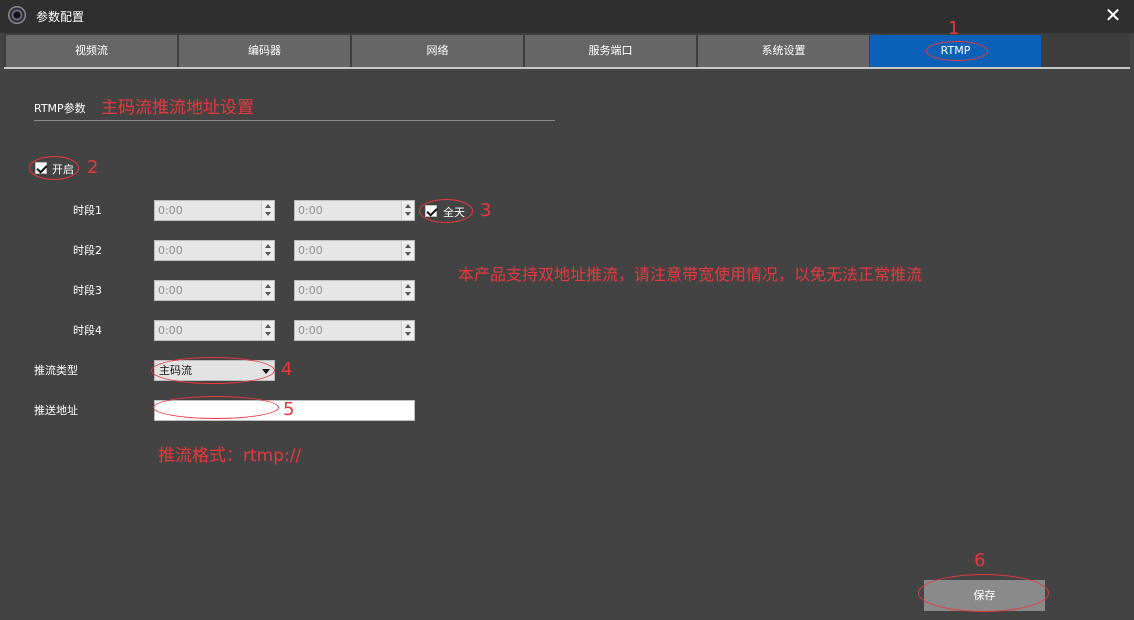 The width and height of the screenshot is (1134, 620). Describe the element at coordinates (567, 16) in the screenshot. I see `title-bar: 参数配置 ✕` at that location.